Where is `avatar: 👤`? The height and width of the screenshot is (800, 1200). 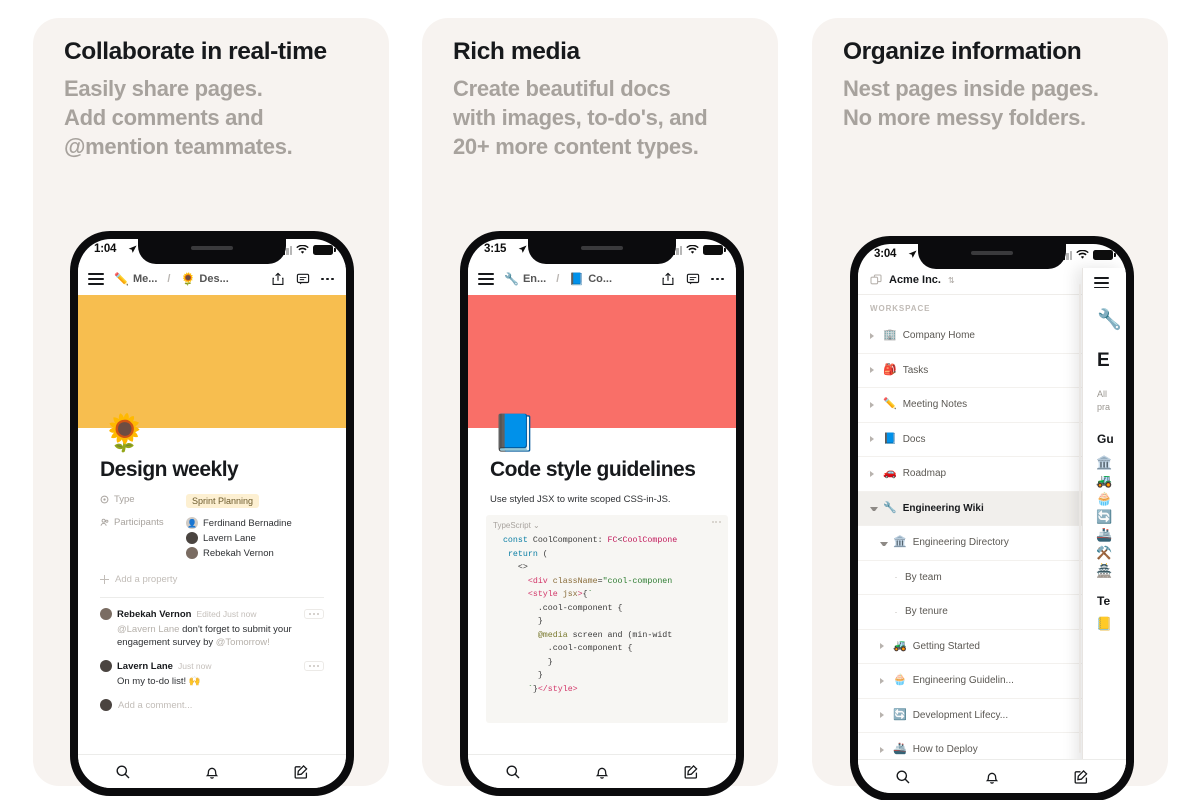 avatar: 👤 is located at coordinates (192, 523).